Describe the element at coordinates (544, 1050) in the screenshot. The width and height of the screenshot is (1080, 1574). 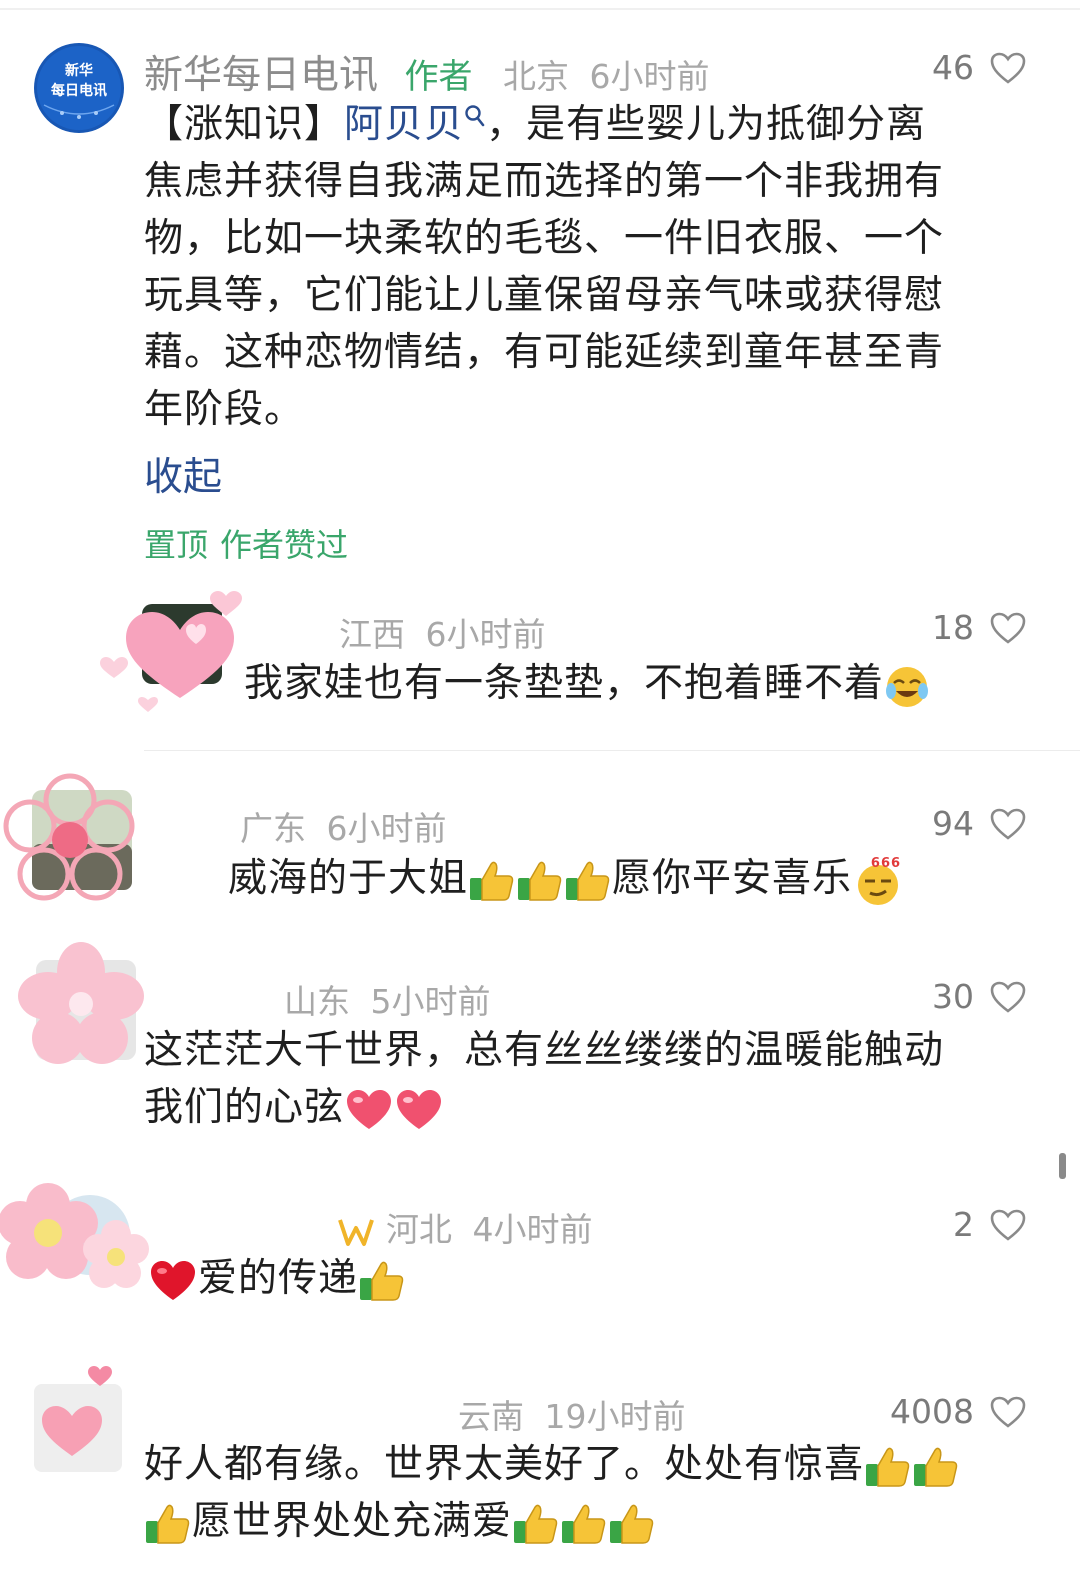
I see `comment-text-line-1: 这茫茫大千世界，总有丝丝缕缕的温暖能触动` at that location.